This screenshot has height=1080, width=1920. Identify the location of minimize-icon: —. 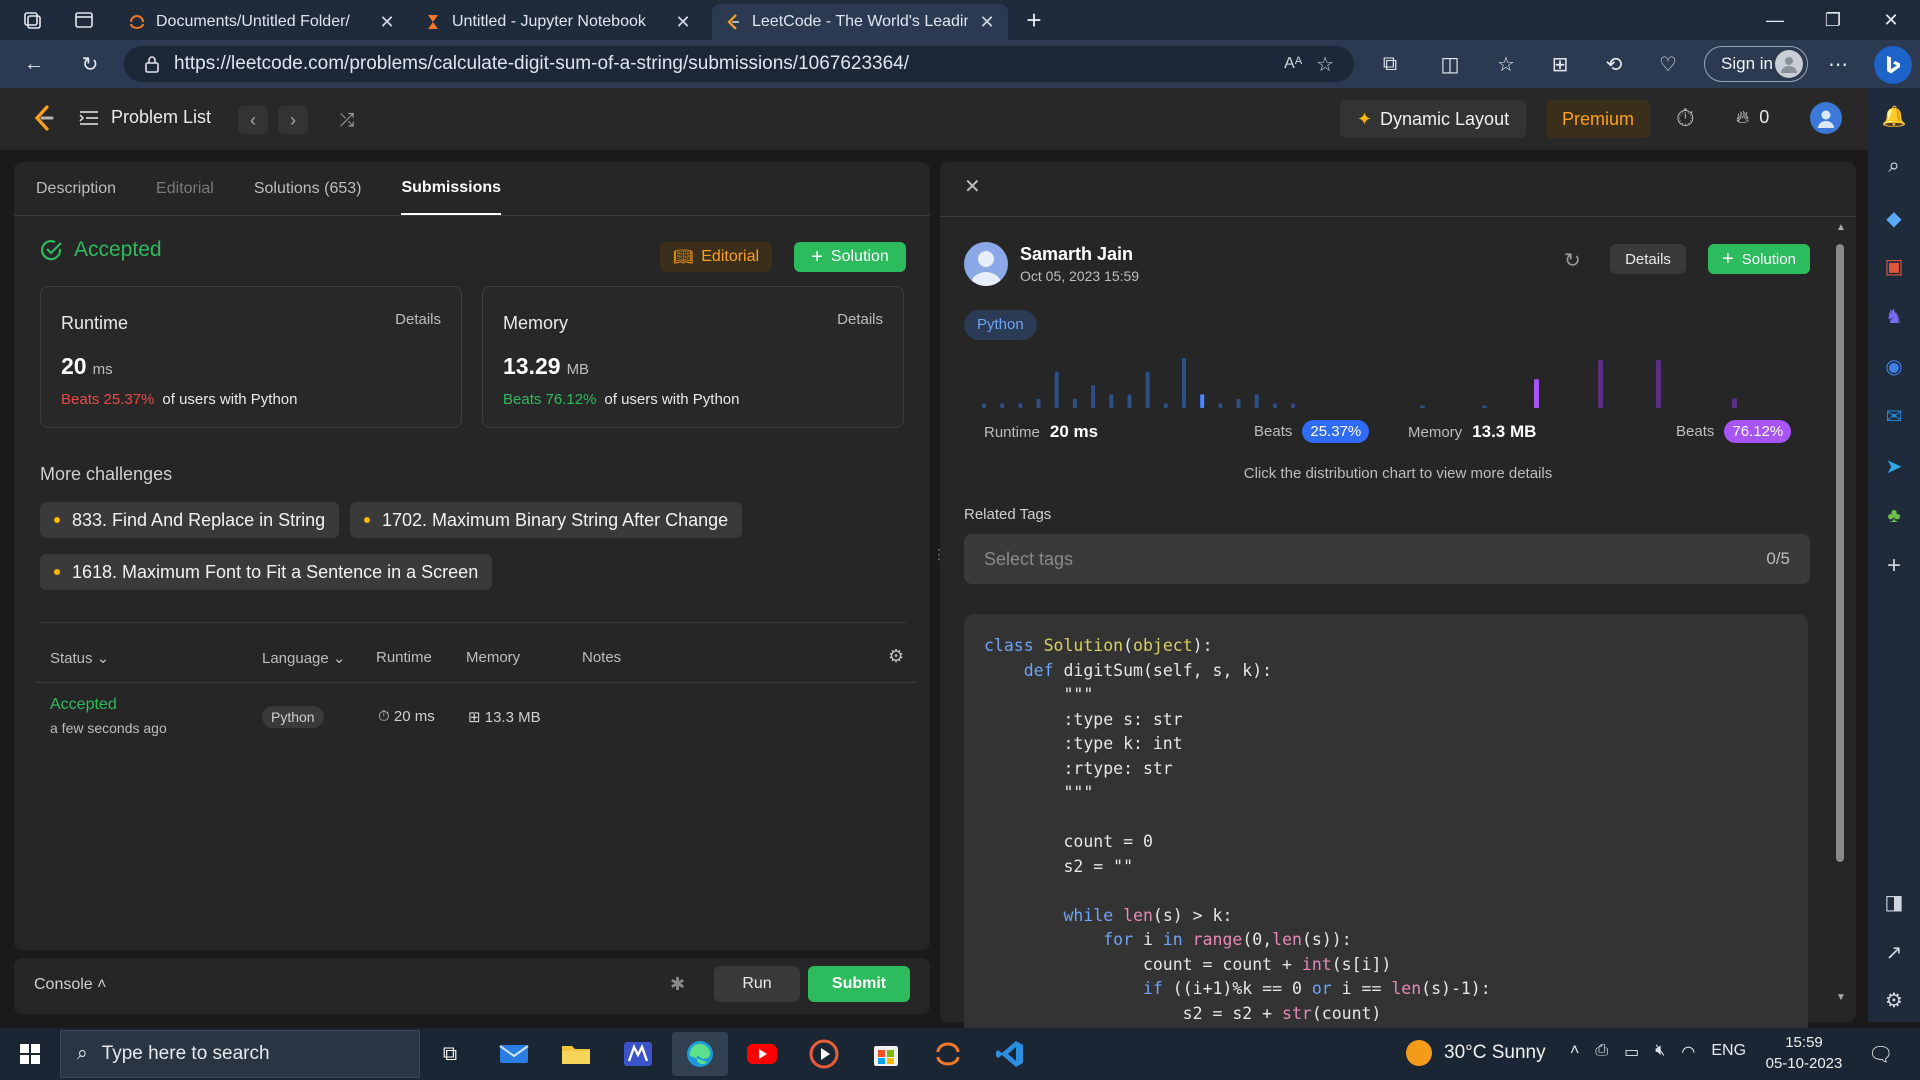
(1775, 20).